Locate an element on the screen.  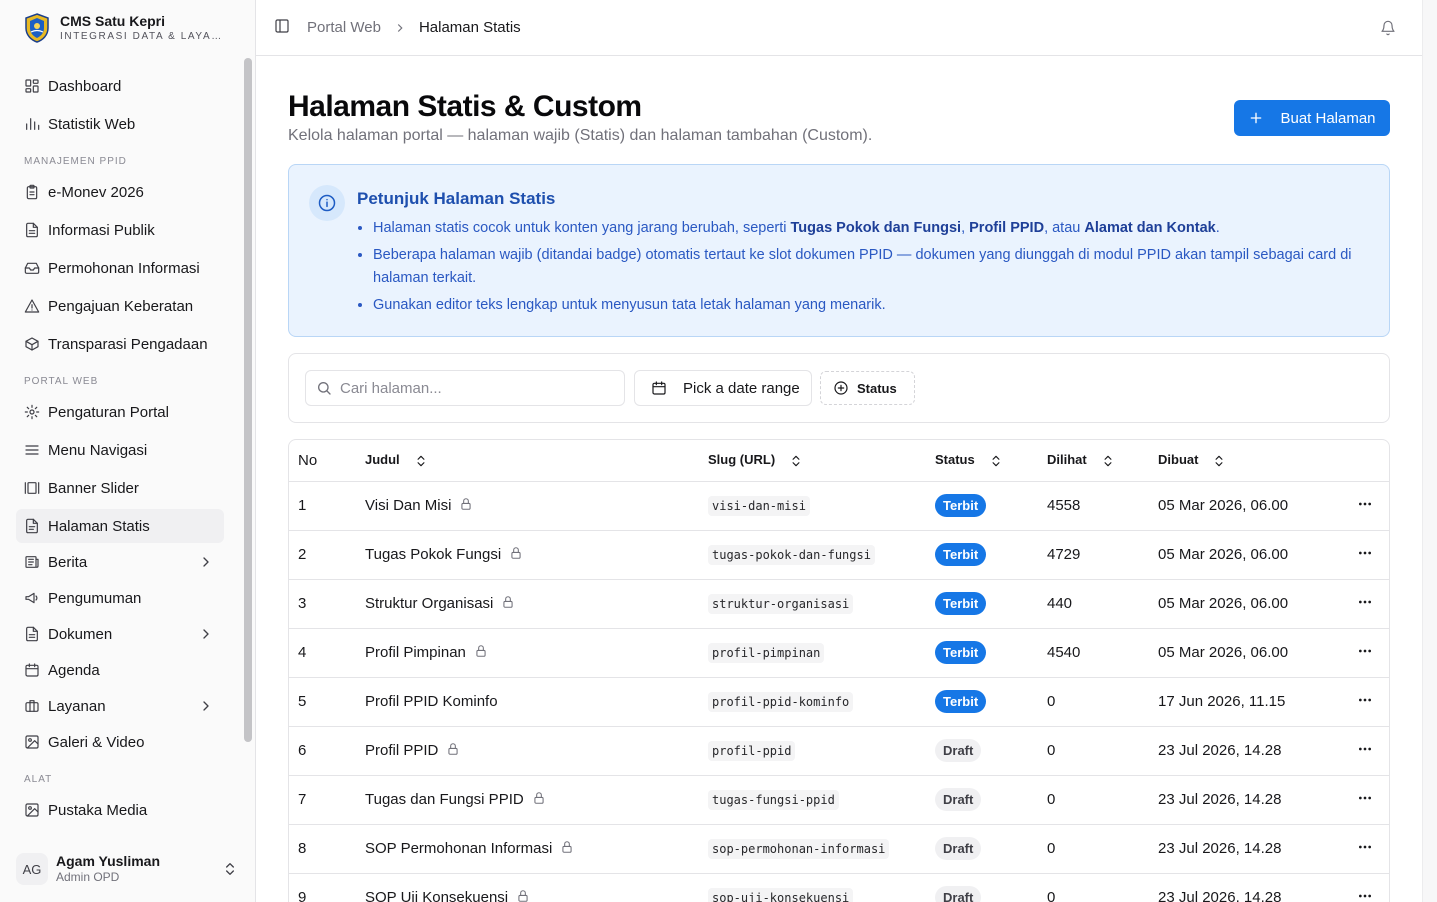
cell-title: Profil PPID is located at coordinates (536, 751).